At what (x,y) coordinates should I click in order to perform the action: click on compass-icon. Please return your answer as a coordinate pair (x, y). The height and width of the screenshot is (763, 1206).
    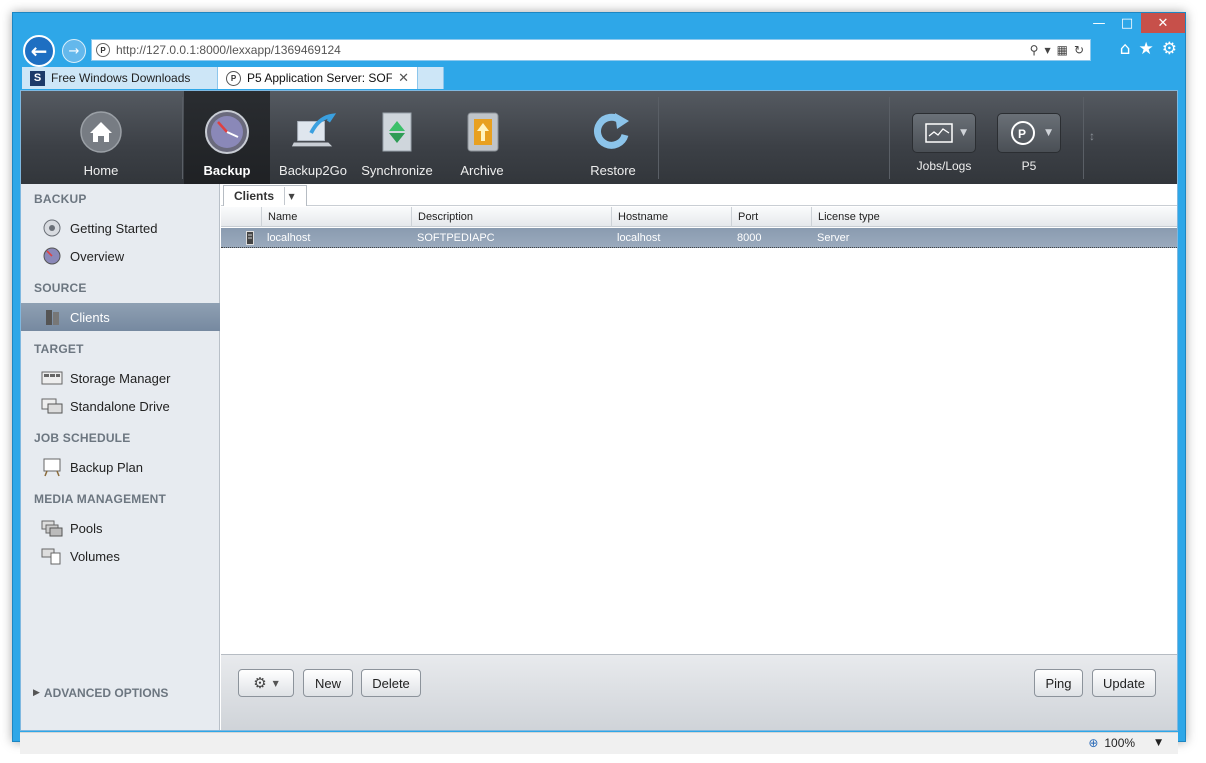
    Looking at the image, I should click on (52, 228).